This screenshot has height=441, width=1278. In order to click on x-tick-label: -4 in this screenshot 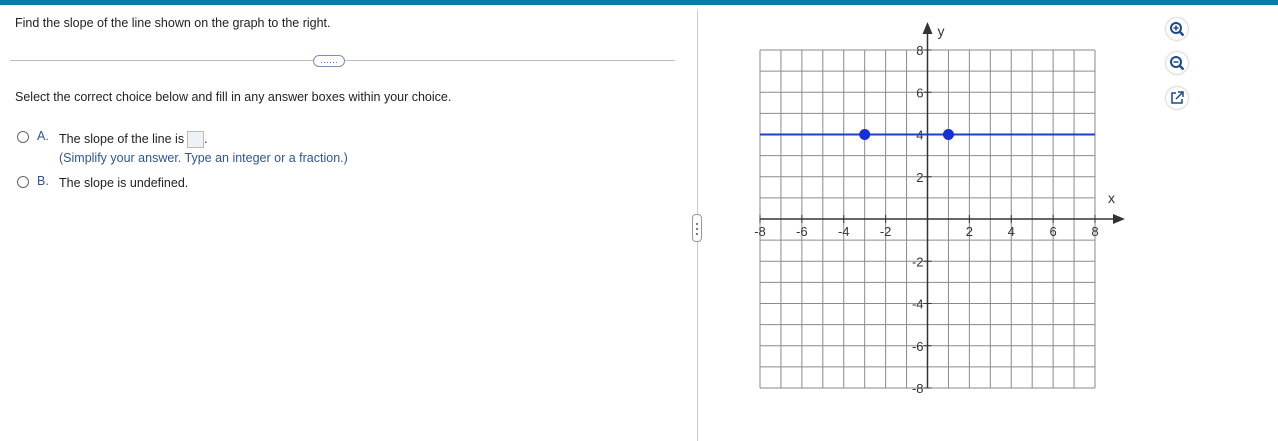, I will do `click(844, 231)`.